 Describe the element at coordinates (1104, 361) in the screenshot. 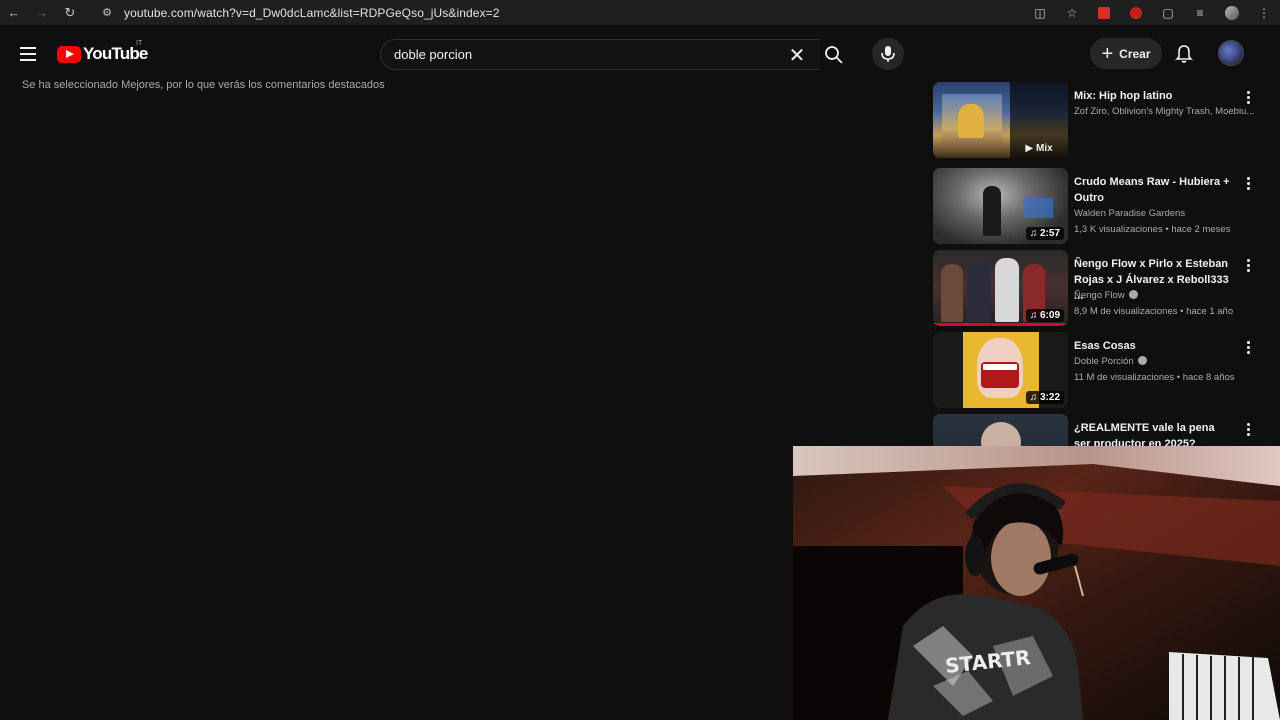

I see `channel-label: Doble Porción` at that location.